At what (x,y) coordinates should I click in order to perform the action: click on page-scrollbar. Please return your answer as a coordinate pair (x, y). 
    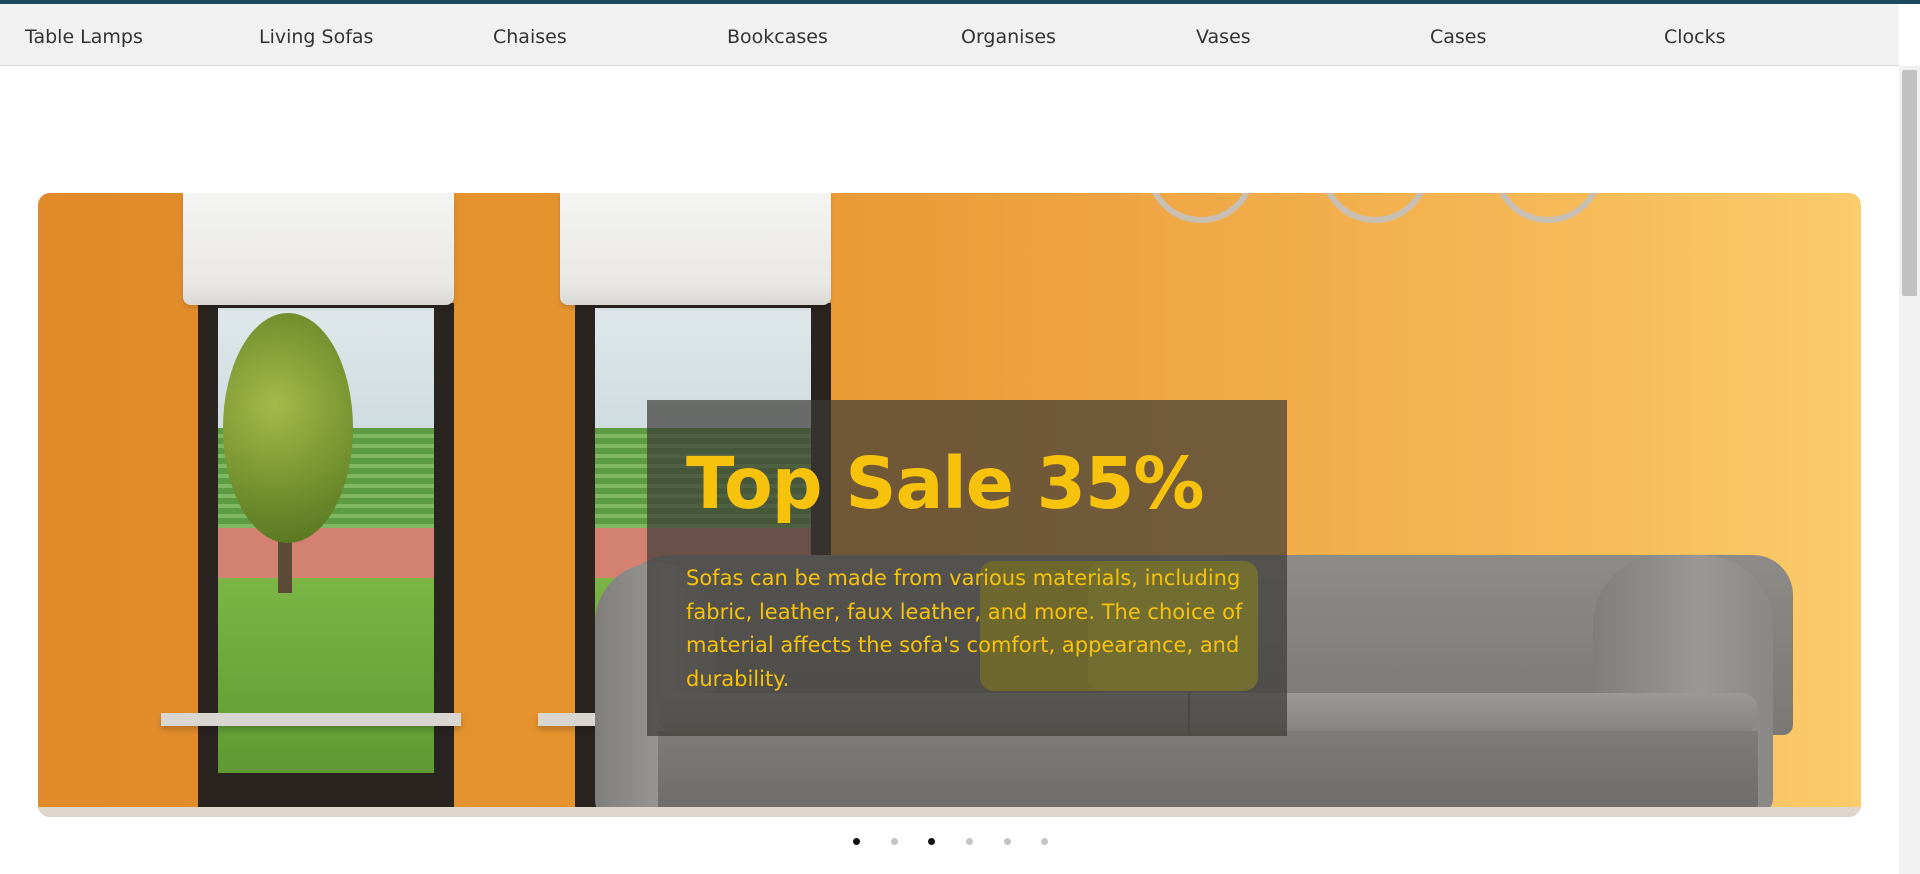
    Looking at the image, I should click on (1909, 470).